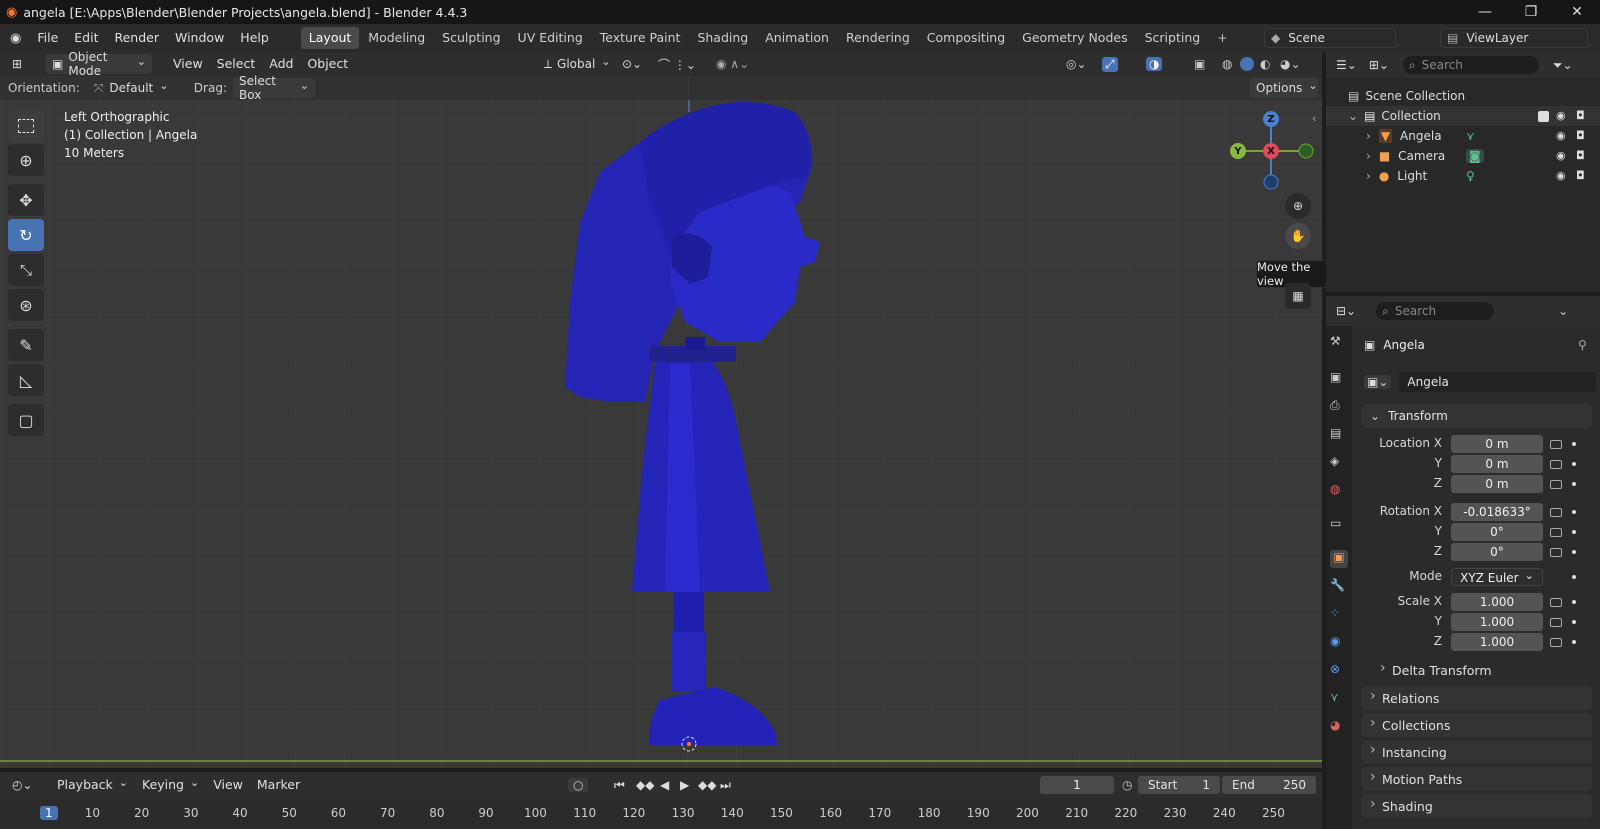  Describe the element at coordinates (1563, 311) in the screenshot. I see `properties-options-icon: ⌄` at that location.